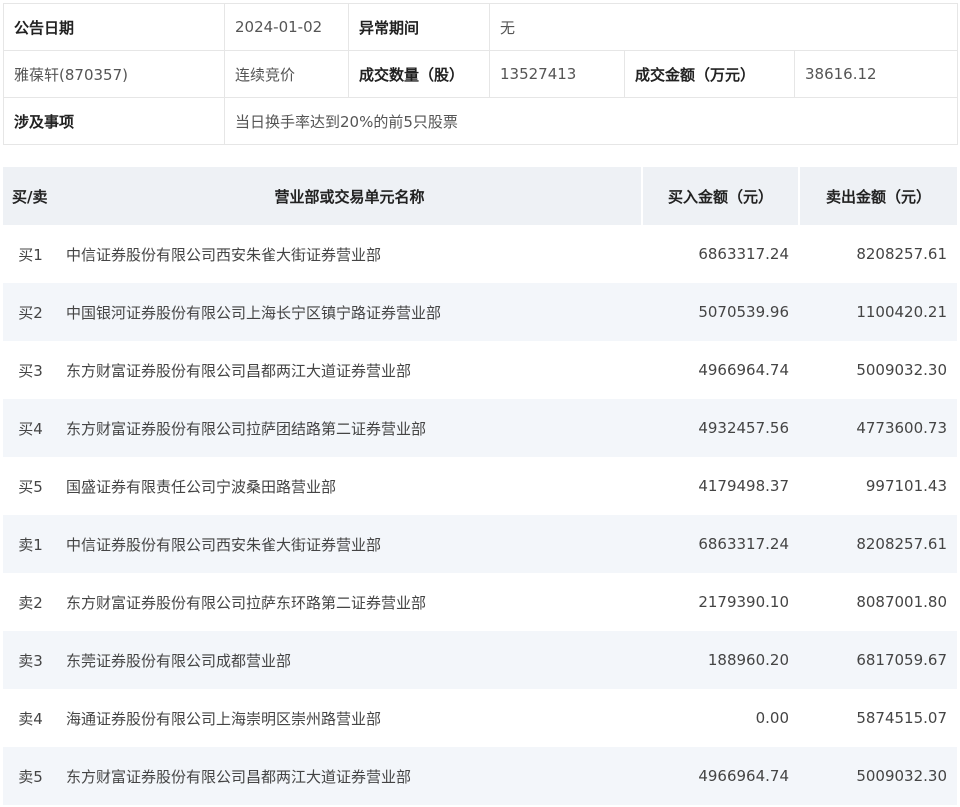  Describe the element at coordinates (877, 196) in the screenshot. I see `col-header-sell-amount: 卖出金额（元）` at that location.